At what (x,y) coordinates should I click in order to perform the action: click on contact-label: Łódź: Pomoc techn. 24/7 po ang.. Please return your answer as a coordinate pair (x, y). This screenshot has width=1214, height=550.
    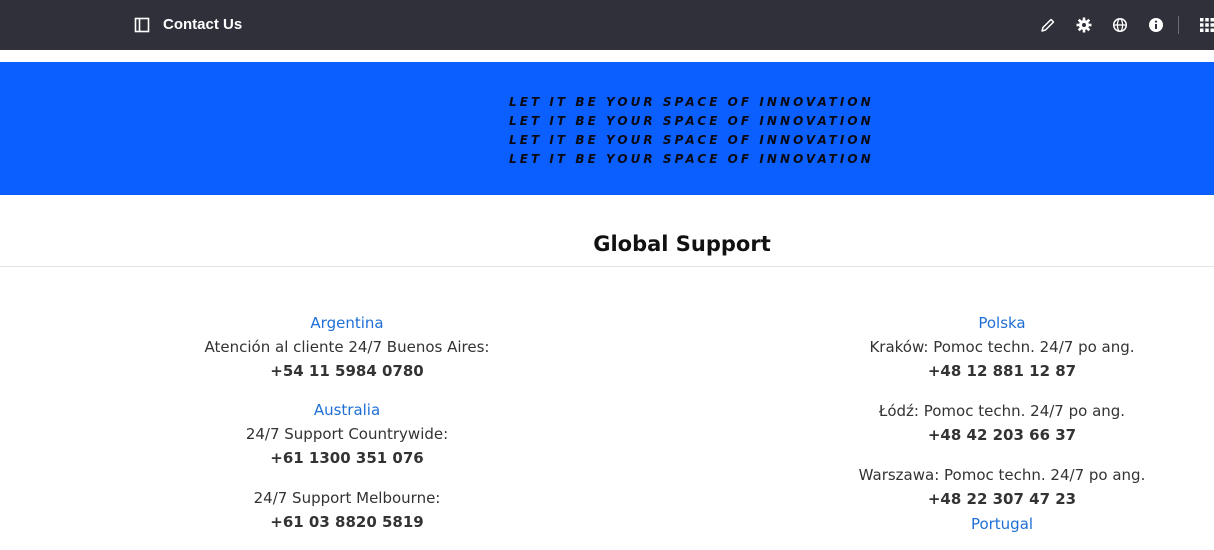
    Looking at the image, I should click on (1002, 411).